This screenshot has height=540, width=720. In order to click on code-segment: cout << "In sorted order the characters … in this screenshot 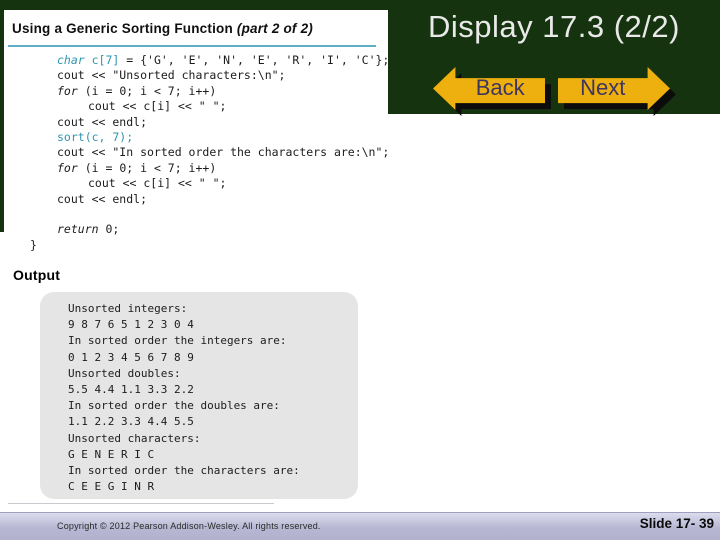, I will do `click(223, 152)`.